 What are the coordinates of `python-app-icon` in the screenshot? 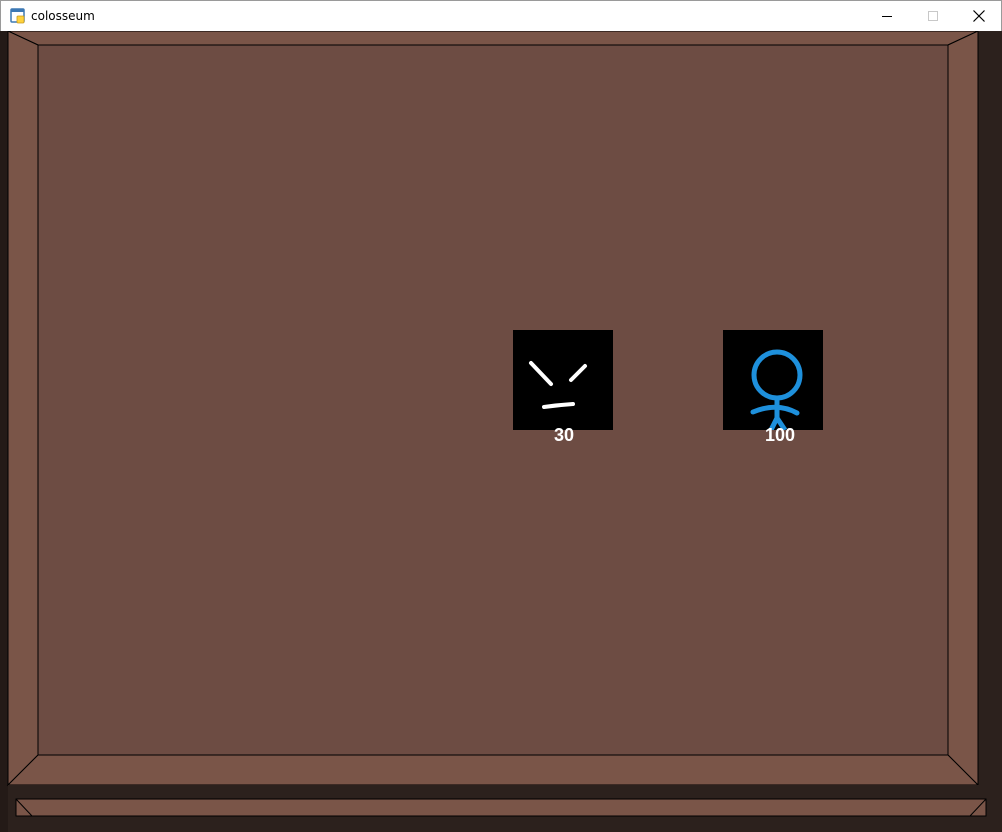 It's located at (17, 16).